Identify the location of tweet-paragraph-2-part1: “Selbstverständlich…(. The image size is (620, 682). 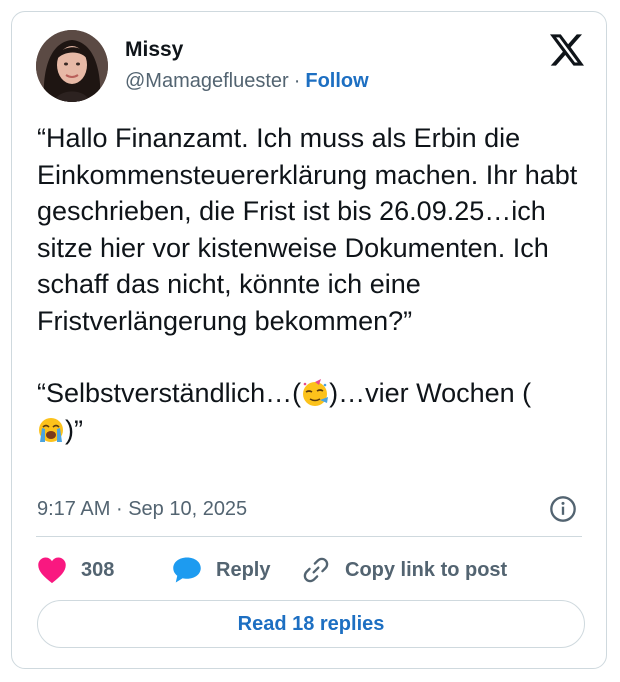
(169, 393).